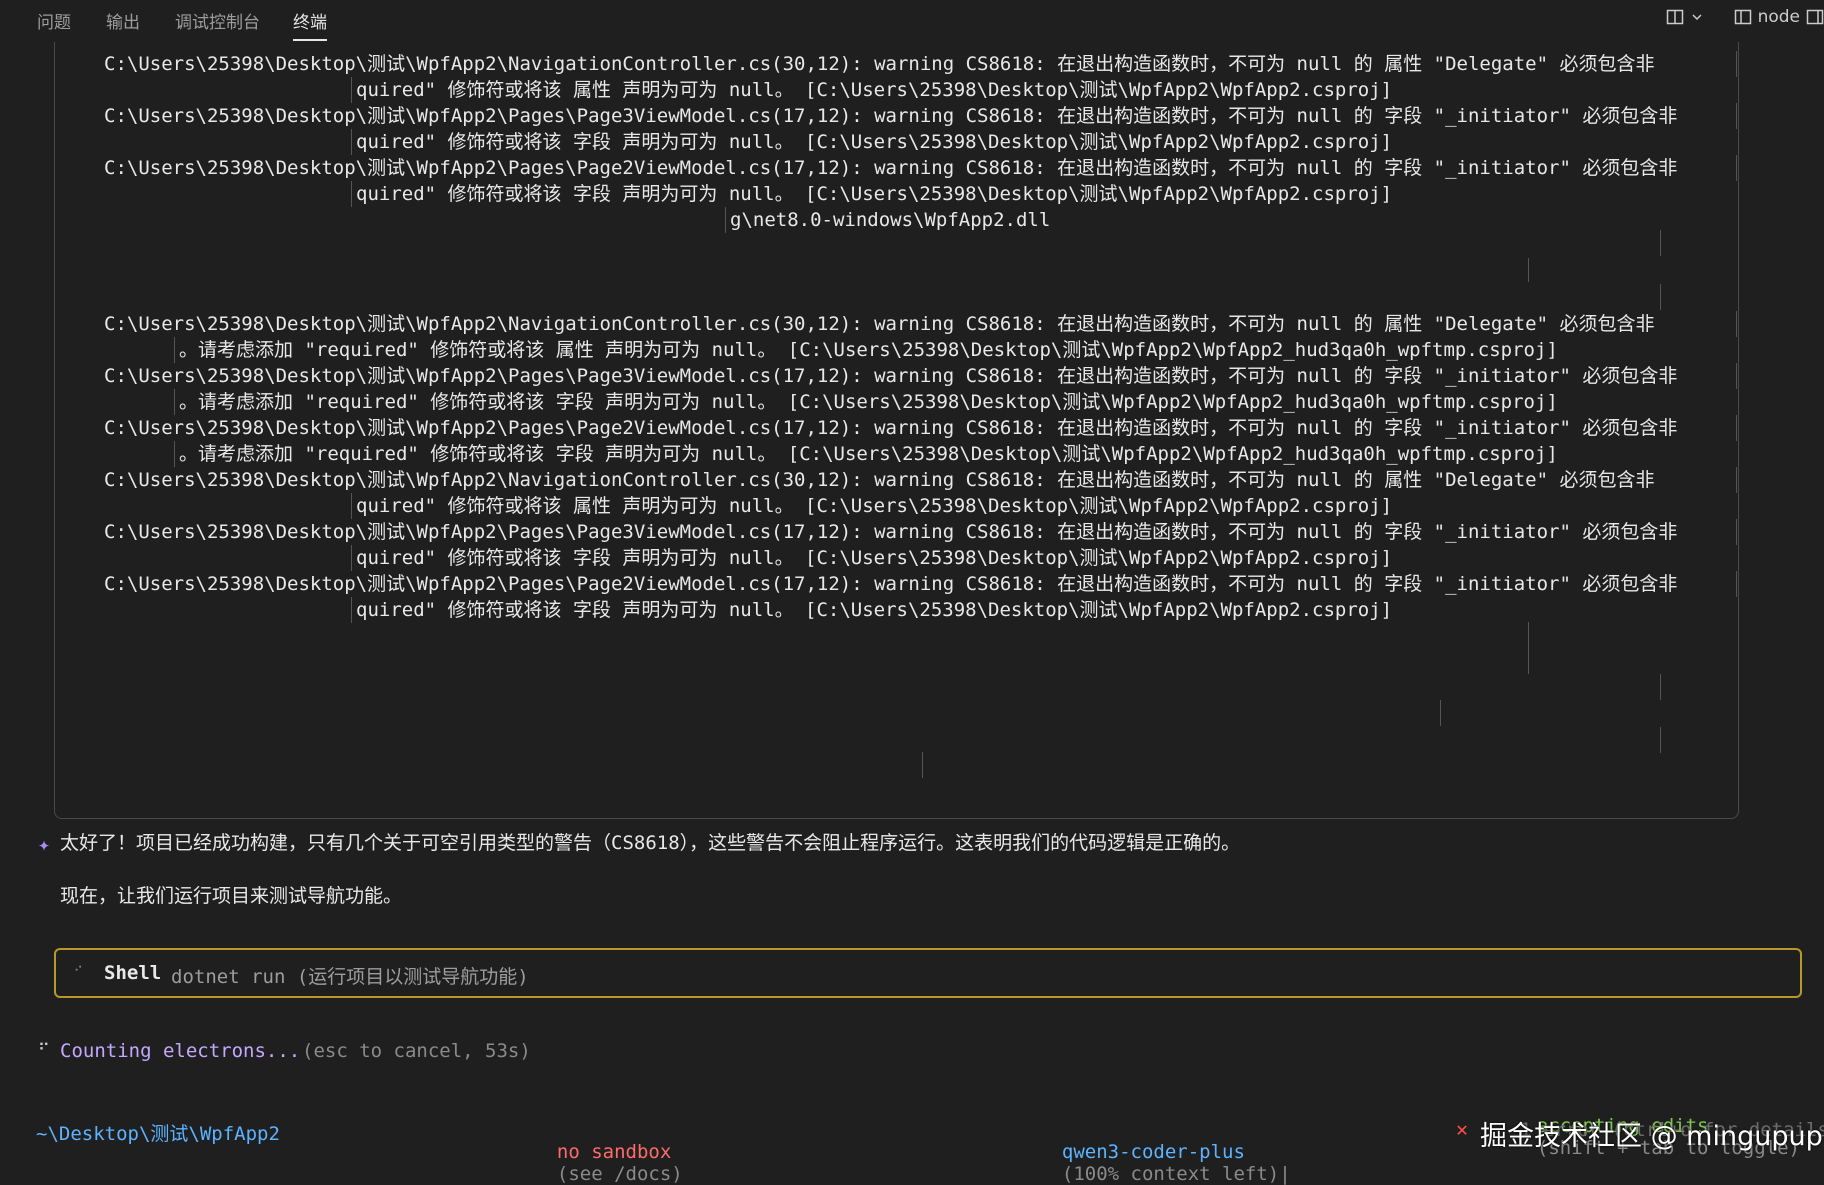 Image resolution: width=1824 pixels, height=1185 pixels. I want to click on terminal-layout-icon, so click(1743, 17).